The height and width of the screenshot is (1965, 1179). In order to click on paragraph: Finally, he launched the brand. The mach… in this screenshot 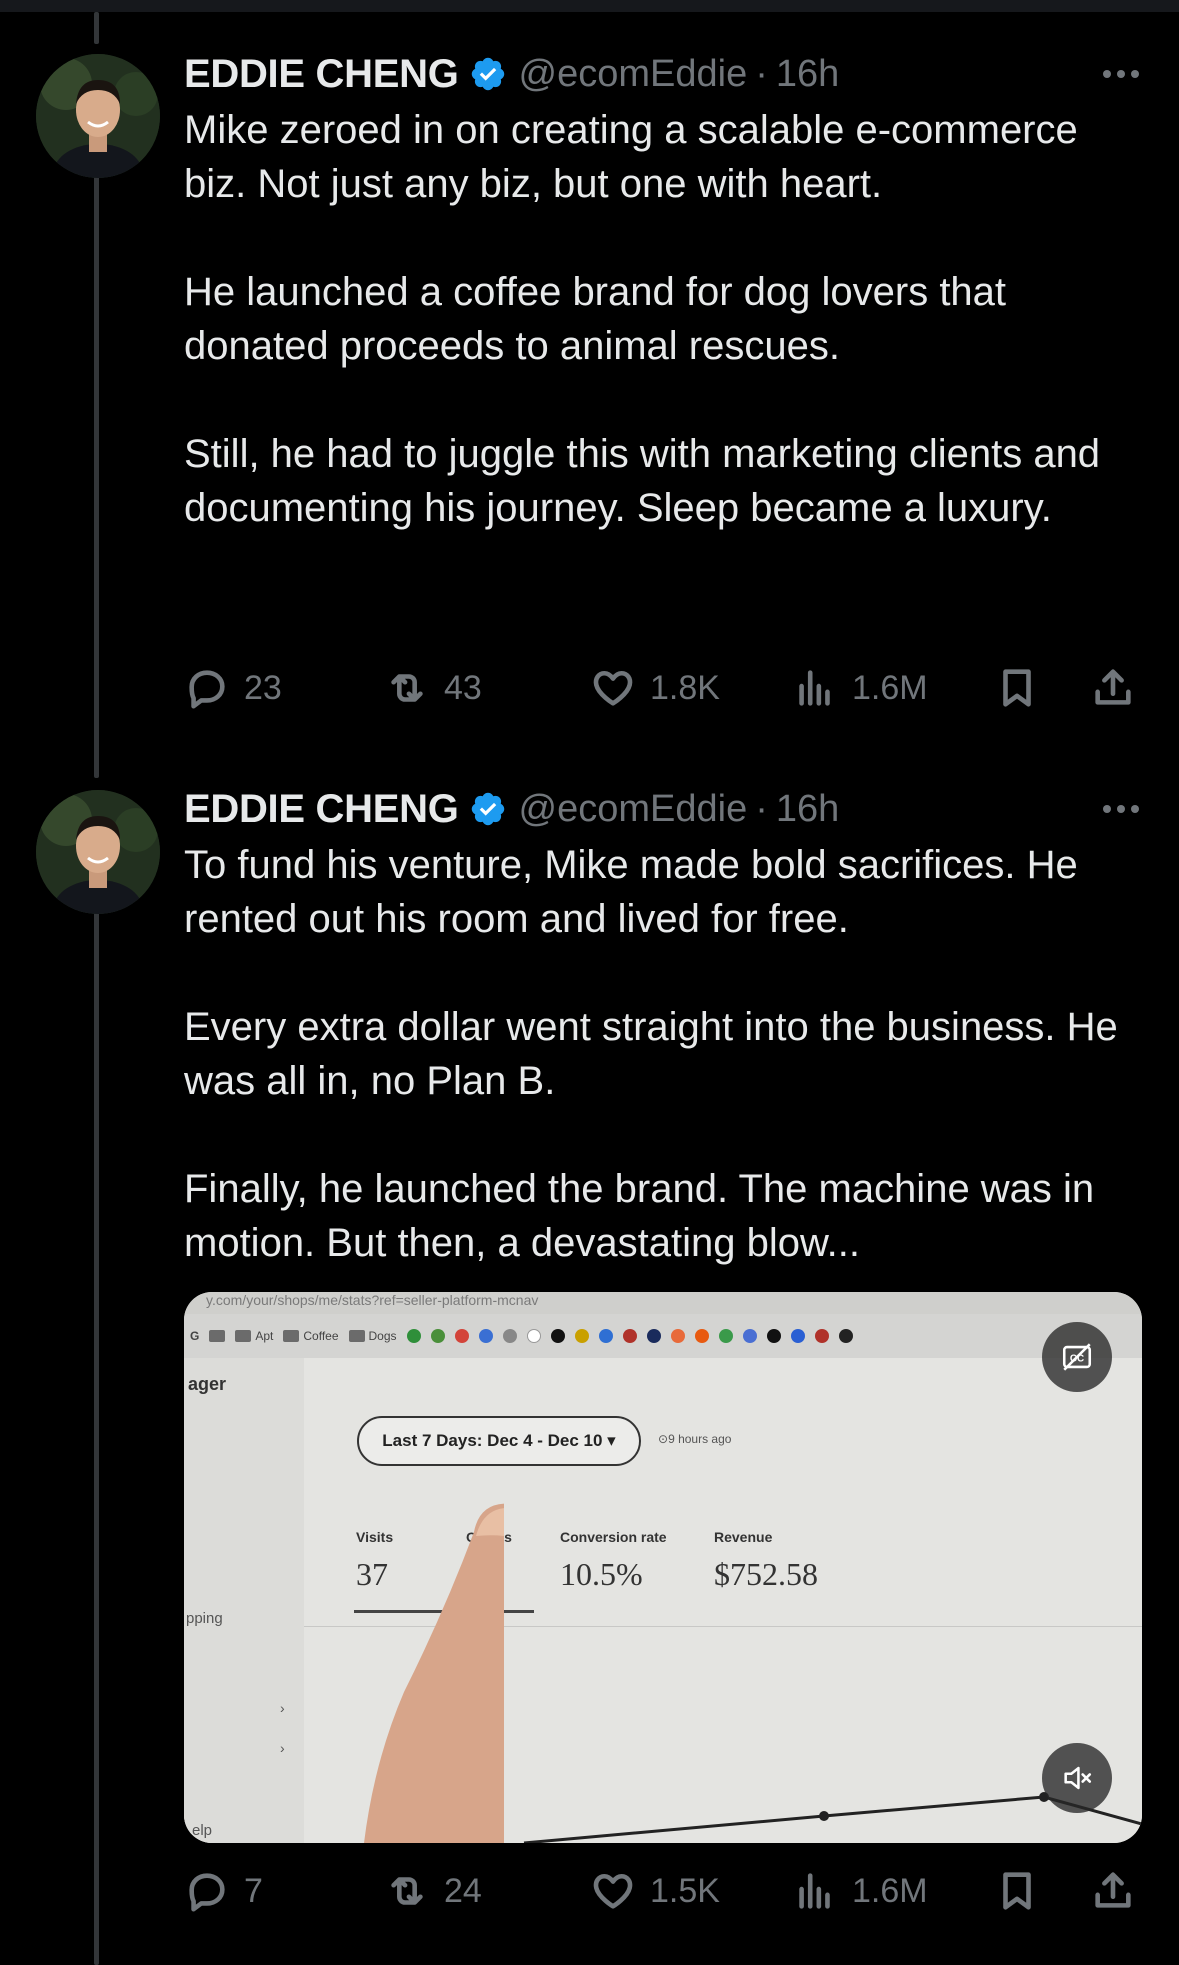, I will do `click(639, 1216)`.